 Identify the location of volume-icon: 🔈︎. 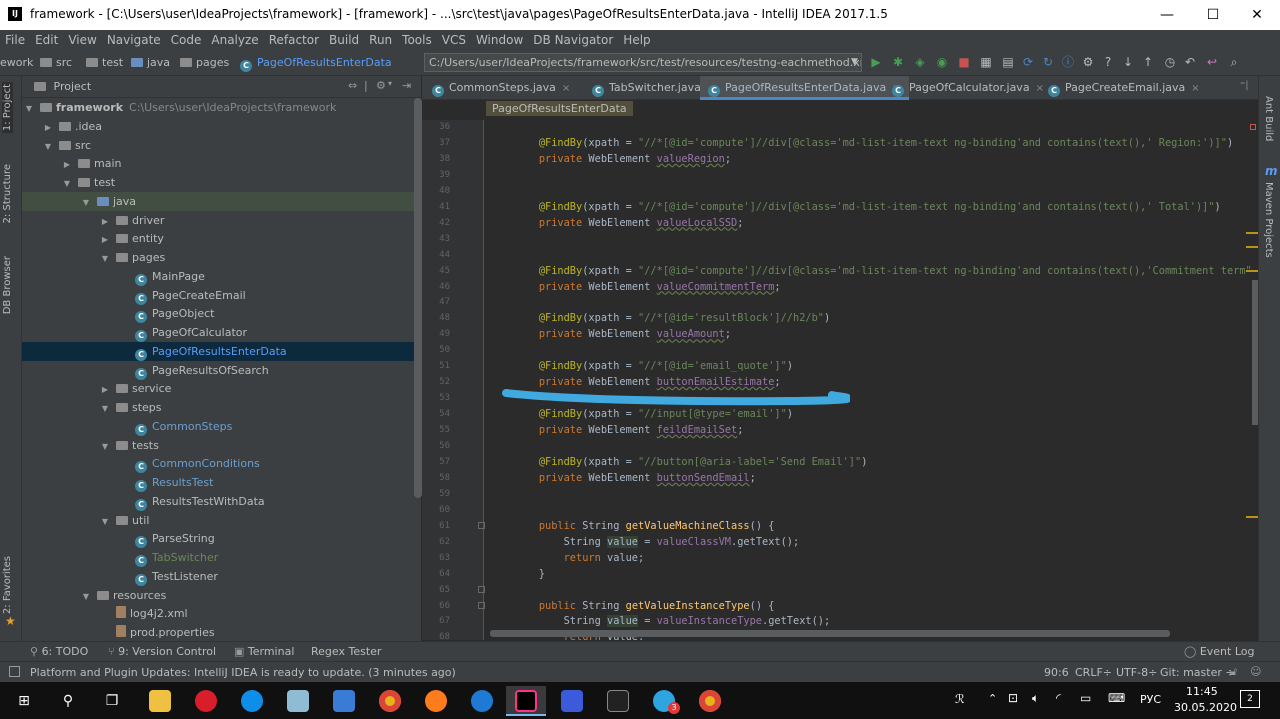
(1035, 698).